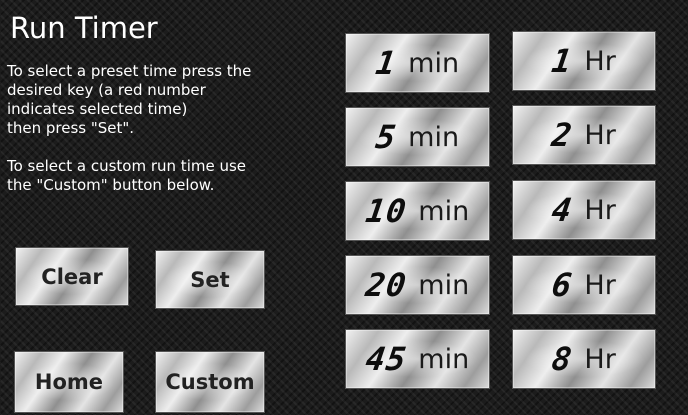 The height and width of the screenshot is (415, 688). What do you see at coordinates (562, 285) in the screenshot?
I see `preset-value: 6` at bounding box center [562, 285].